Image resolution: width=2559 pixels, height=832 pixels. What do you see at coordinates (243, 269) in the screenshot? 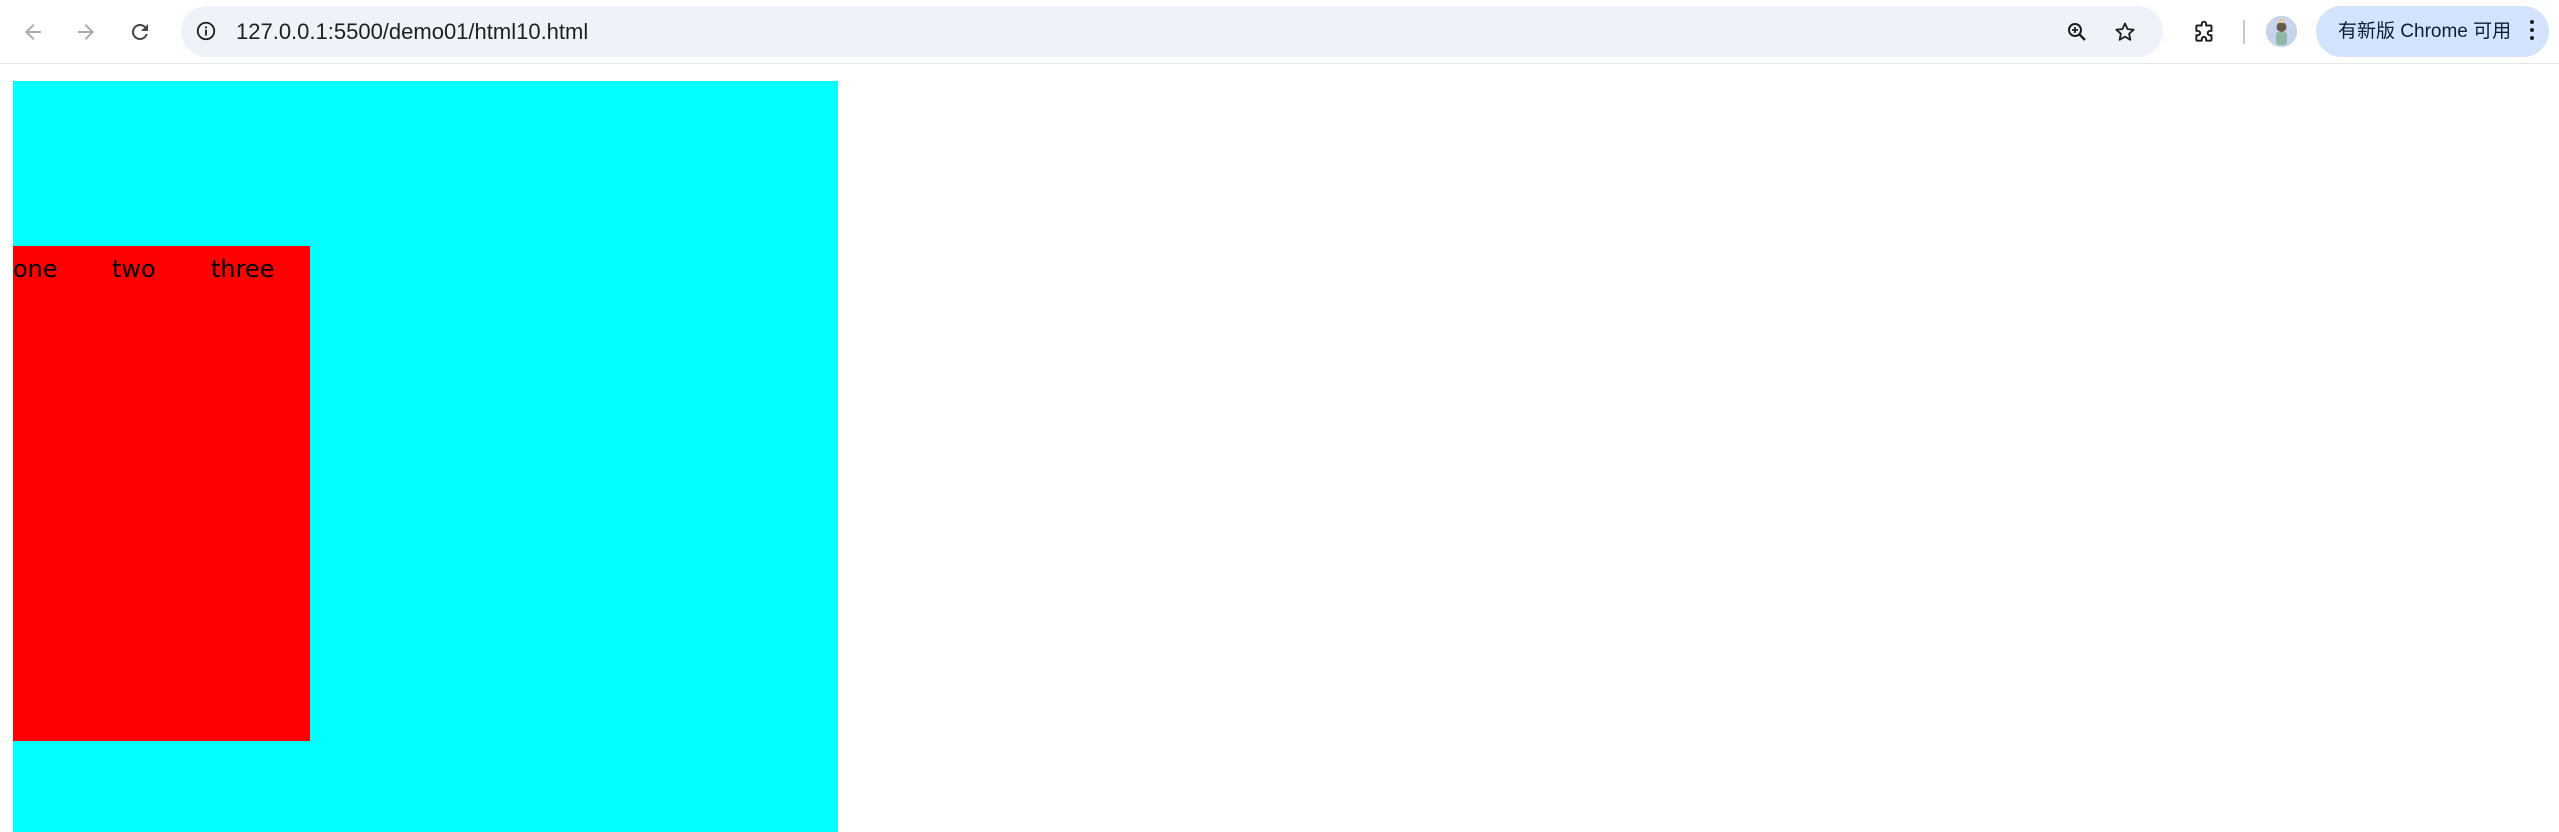
I see `list-item: three` at bounding box center [243, 269].